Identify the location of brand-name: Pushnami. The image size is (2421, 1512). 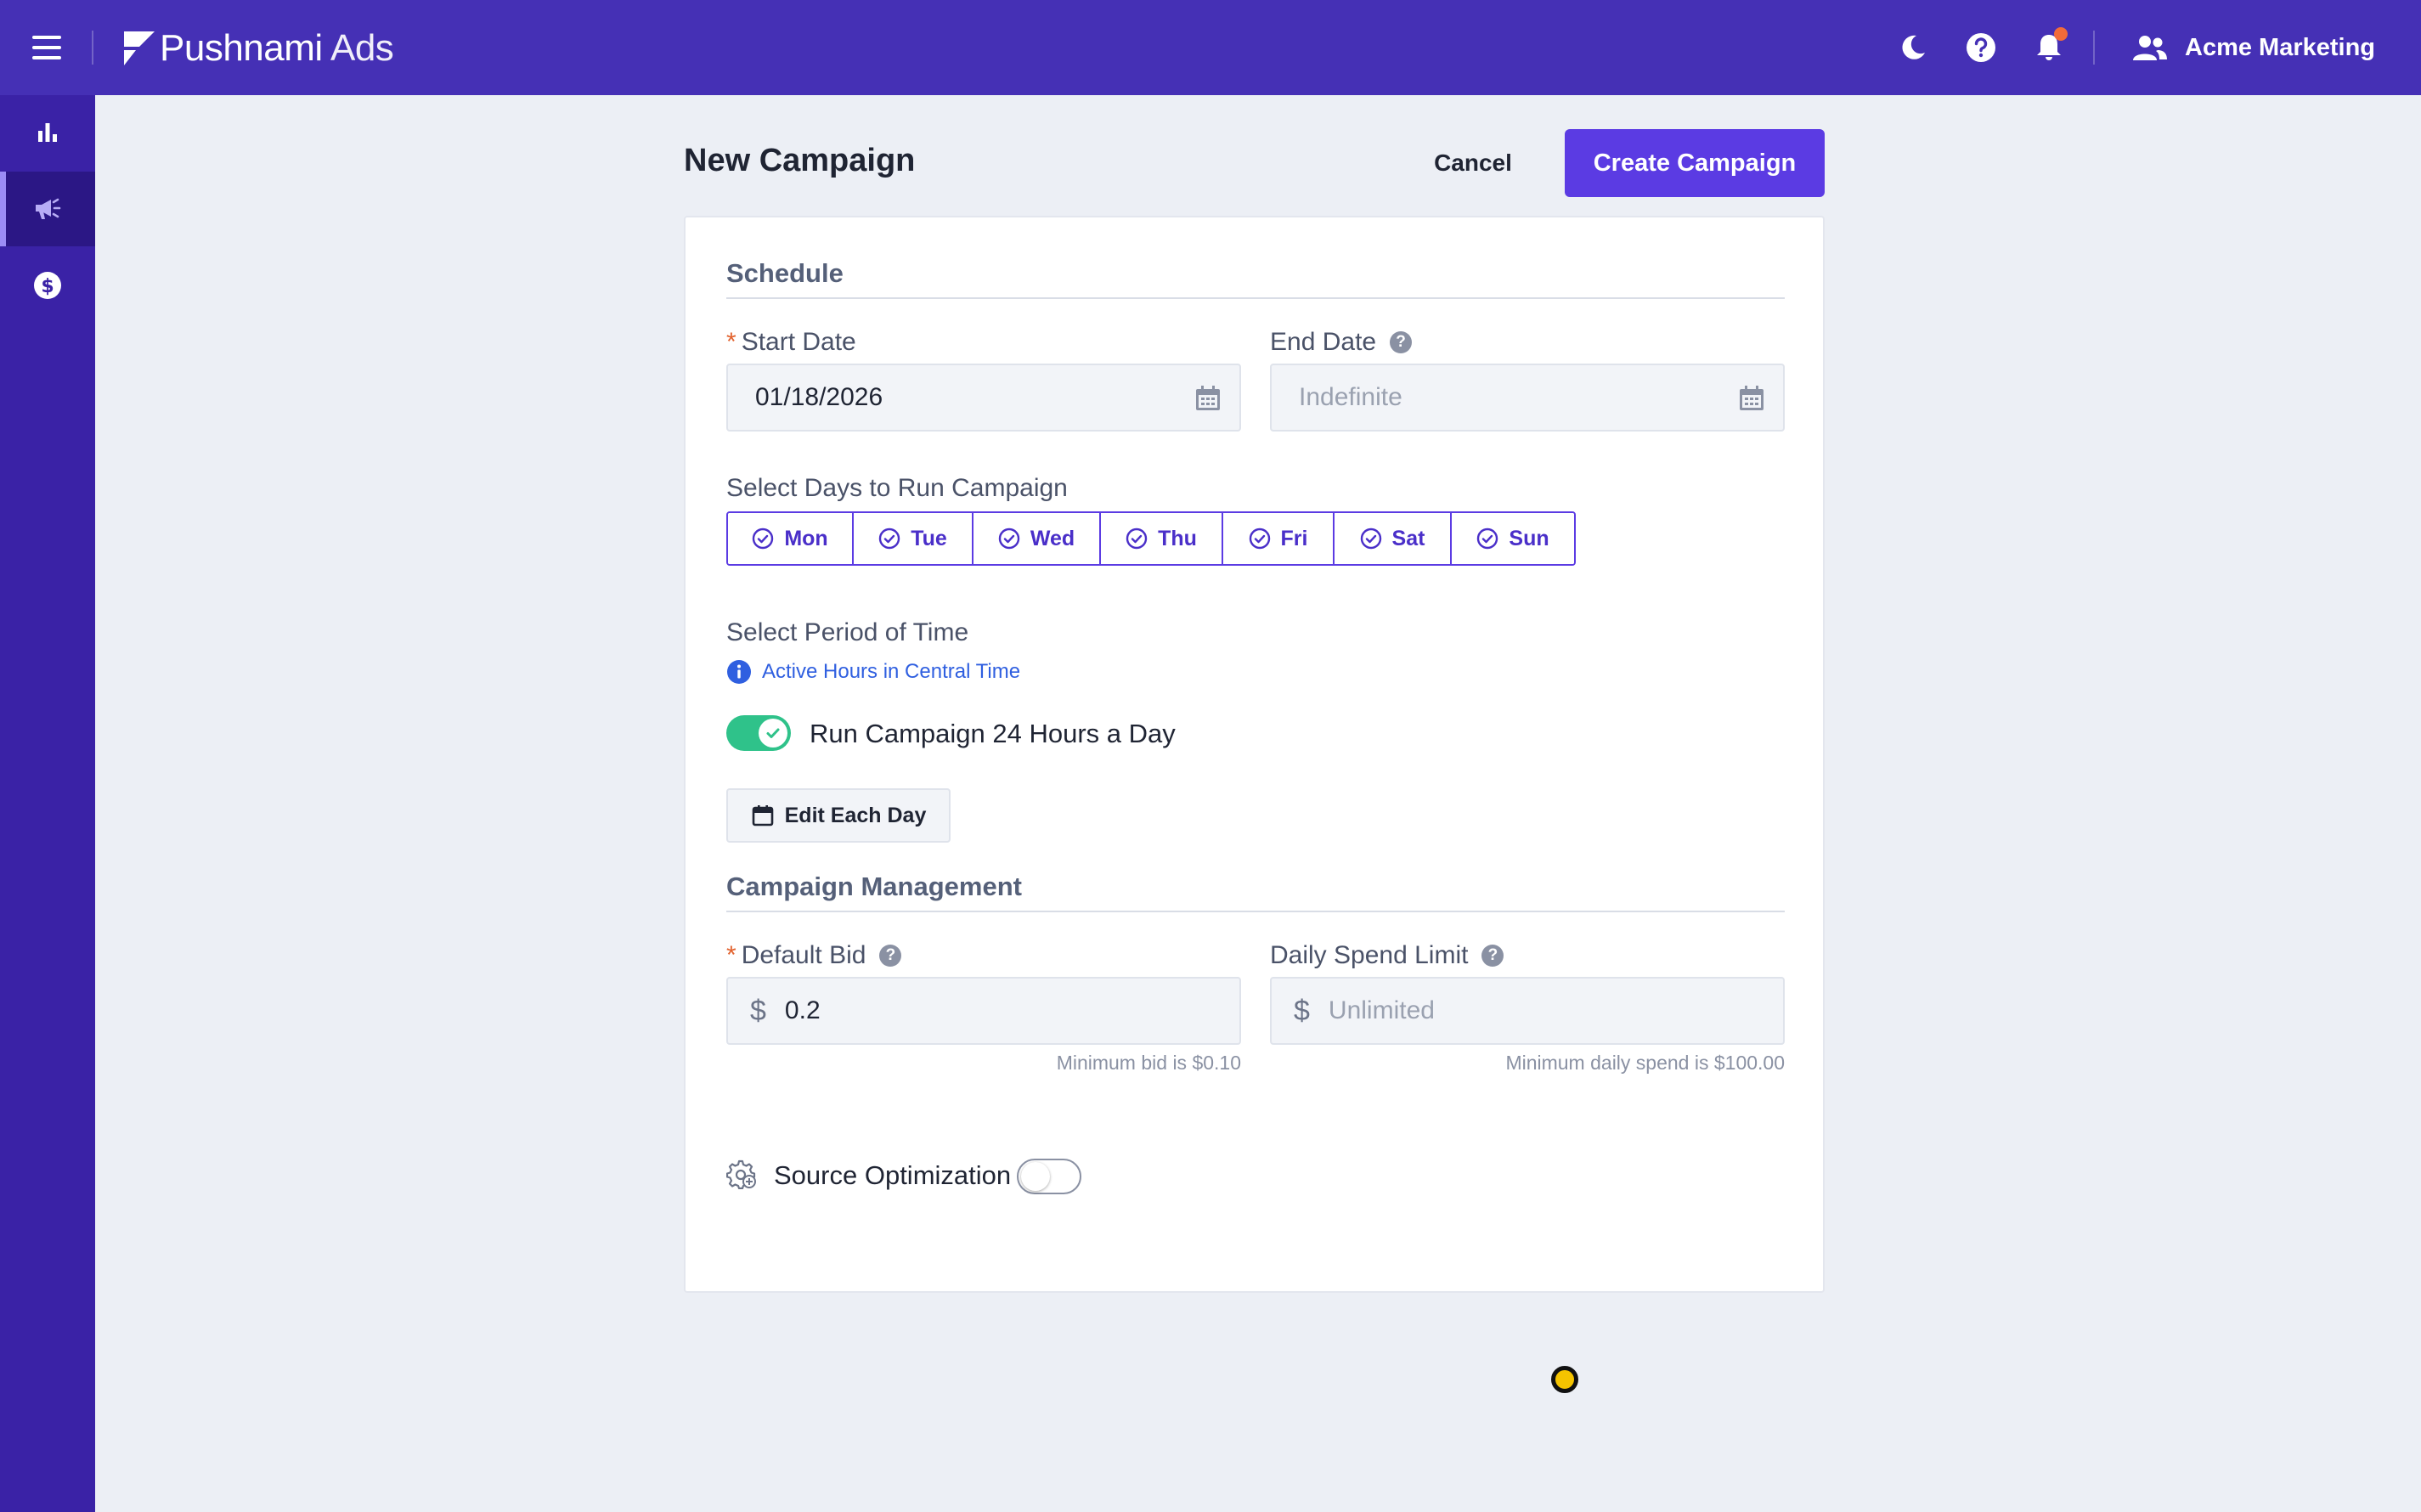
(241, 48).